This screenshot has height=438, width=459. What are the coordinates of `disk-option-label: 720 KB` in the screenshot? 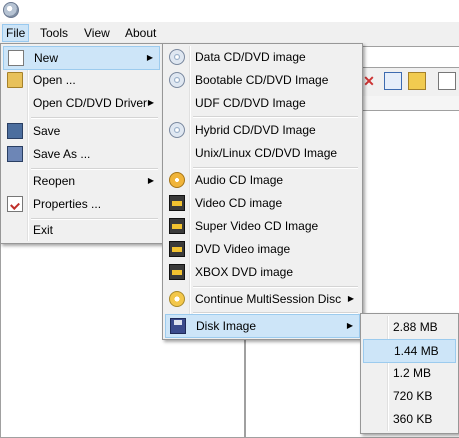 It's located at (413, 396).